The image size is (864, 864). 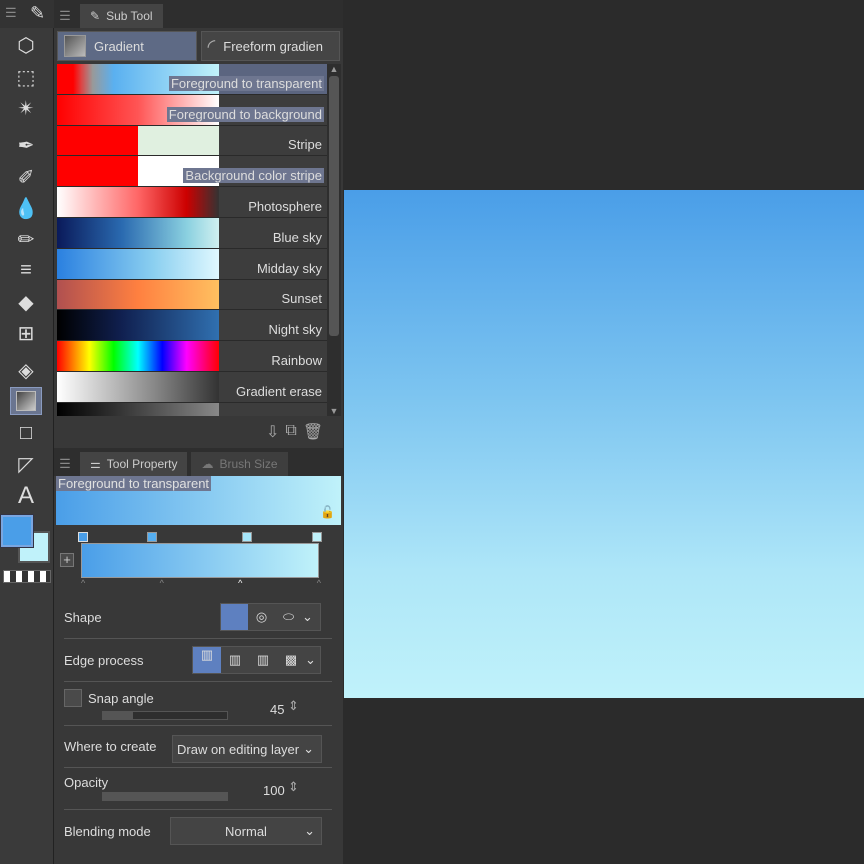 What do you see at coordinates (201, 583) in the screenshot?
I see `opacity-stops: ^ ^ ^ ^` at bounding box center [201, 583].